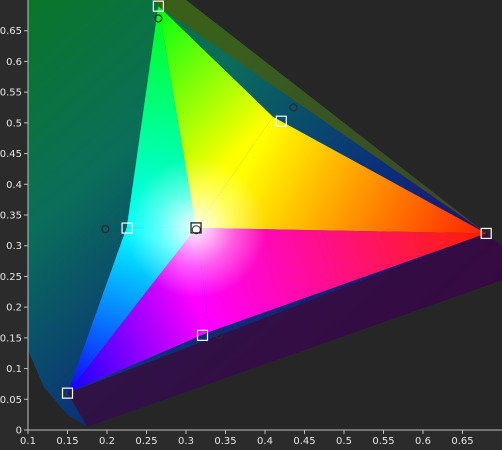 The width and height of the screenshot is (502, 450). Describe the element at coordinates (11, 154) in the screenshot. I see `y-tick-label: 0.45` at that location.